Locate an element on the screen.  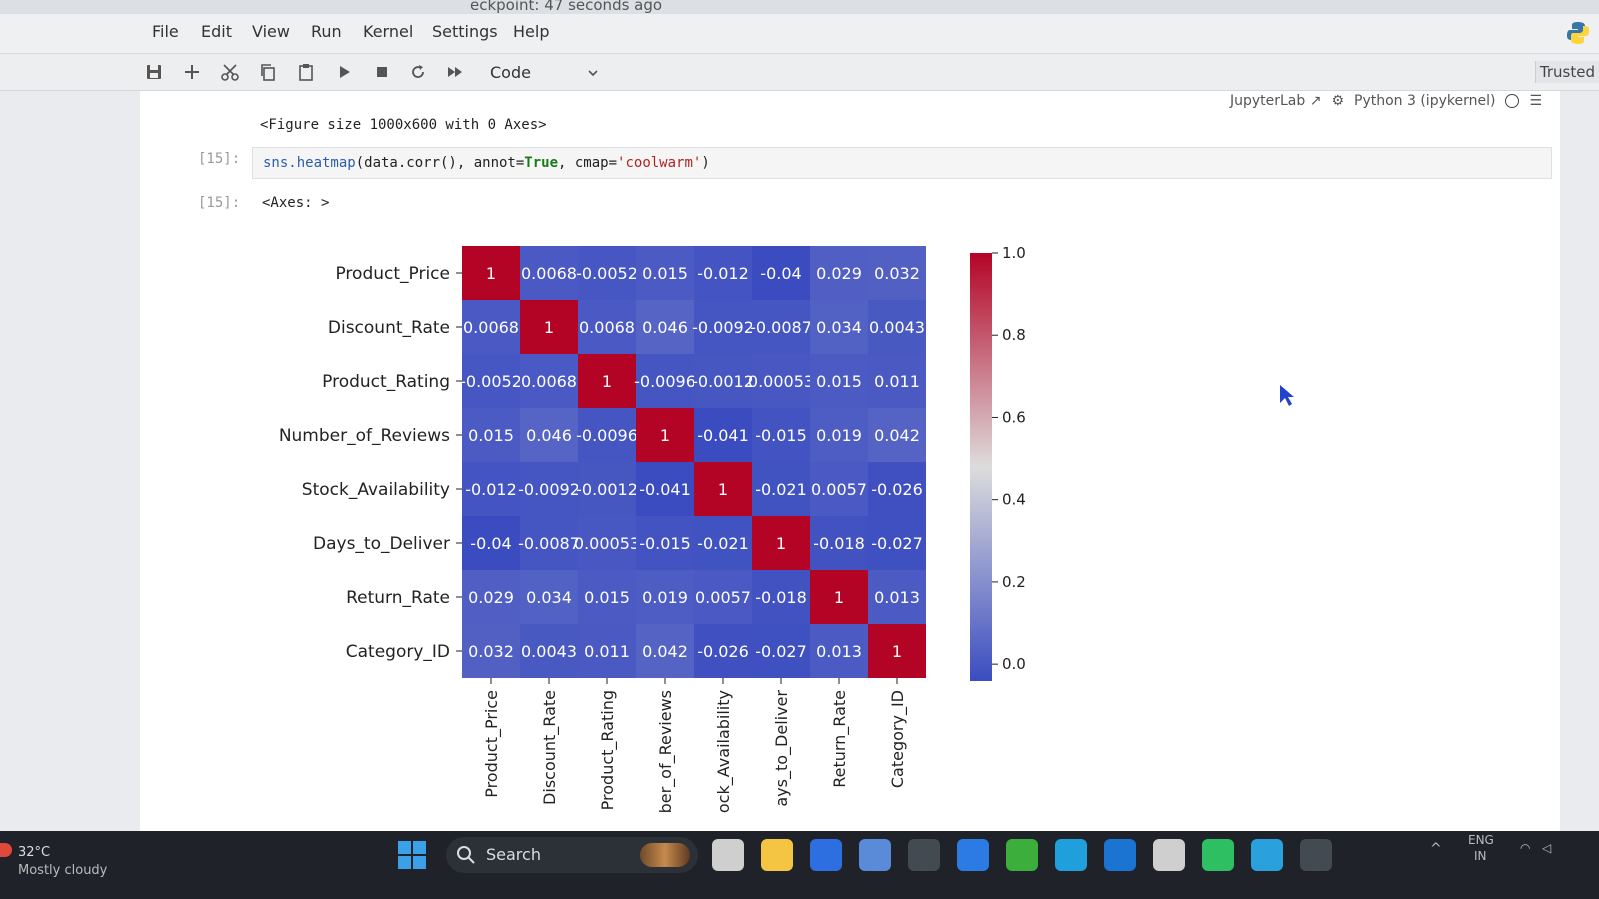
x-tick-label: Return_Rate is located at coordinates (840, 739).